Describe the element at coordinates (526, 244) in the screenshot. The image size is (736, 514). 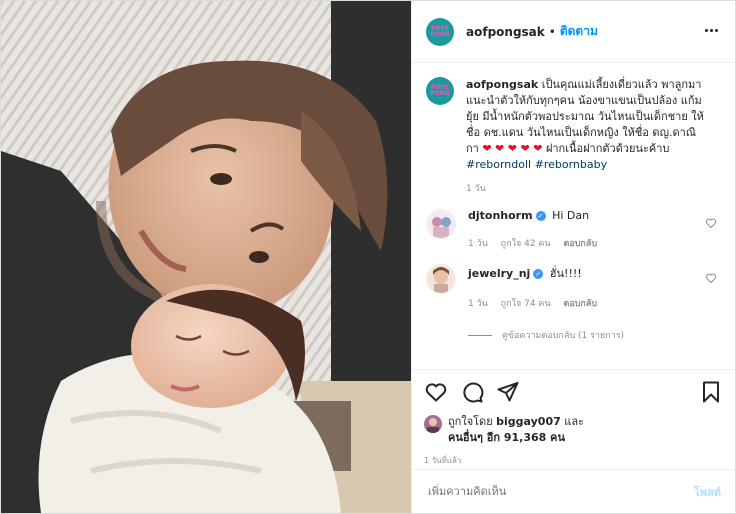
I see `comment-likes: ถูกใจ 42 คน` at that location.